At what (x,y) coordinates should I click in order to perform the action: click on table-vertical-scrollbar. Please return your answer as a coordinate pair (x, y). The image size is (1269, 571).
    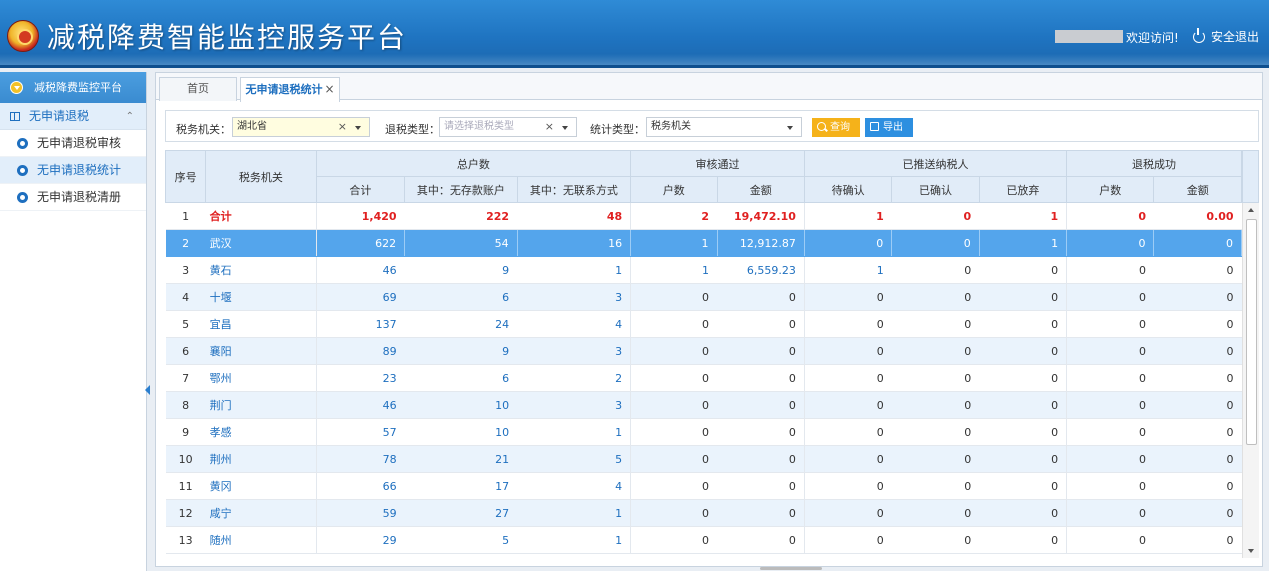
    Looking at the image, I should click on (1250, 380).